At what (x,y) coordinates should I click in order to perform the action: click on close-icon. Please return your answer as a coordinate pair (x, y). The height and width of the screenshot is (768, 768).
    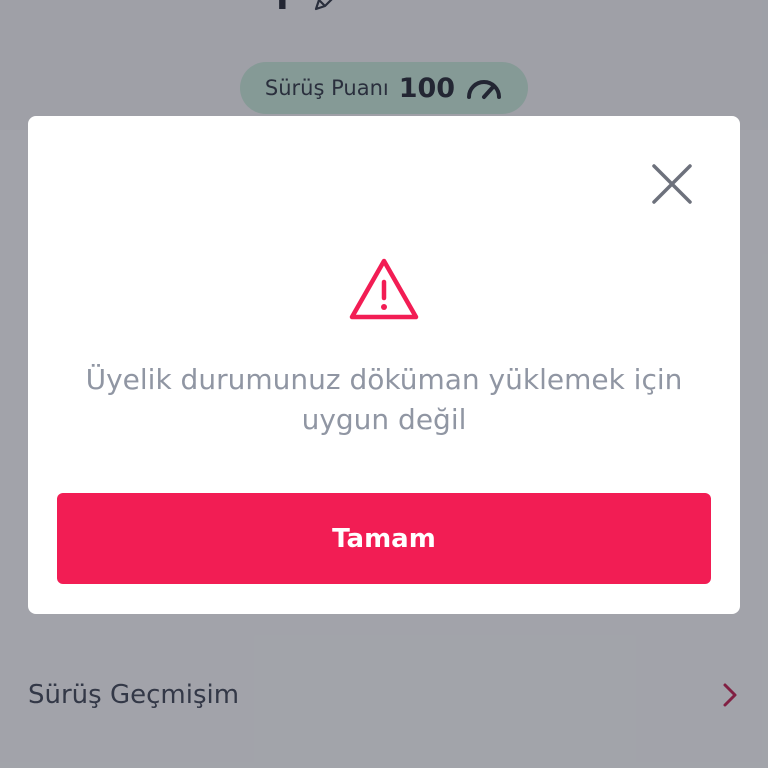
    Looking at the image, I should click on (672, 184).